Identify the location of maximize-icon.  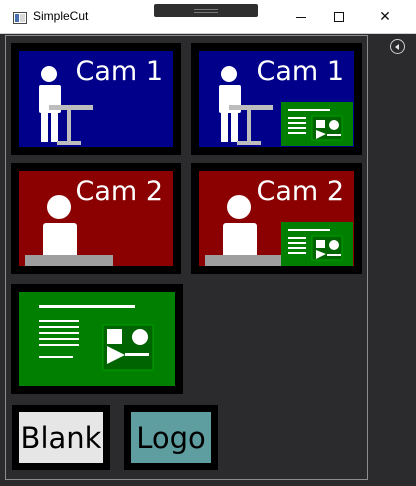
(339, 17).